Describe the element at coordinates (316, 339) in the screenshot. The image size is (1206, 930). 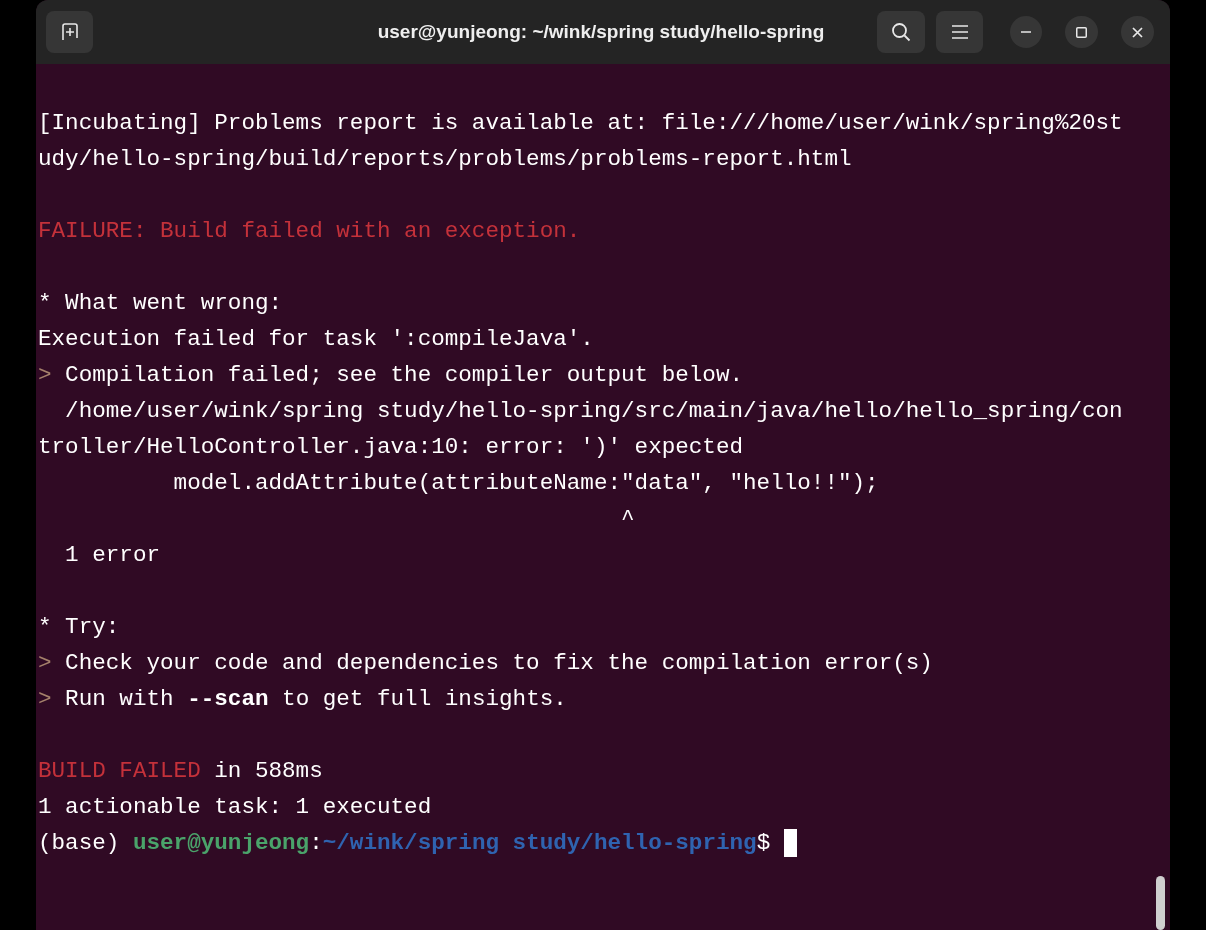
I see `terminal-line: Execution failed for task ':compileJava'.` at that location.